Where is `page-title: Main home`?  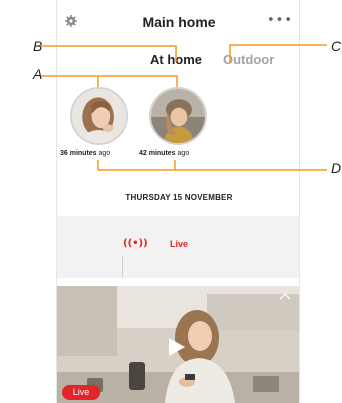
page-title: Main home is located at coordinates (179, 22).